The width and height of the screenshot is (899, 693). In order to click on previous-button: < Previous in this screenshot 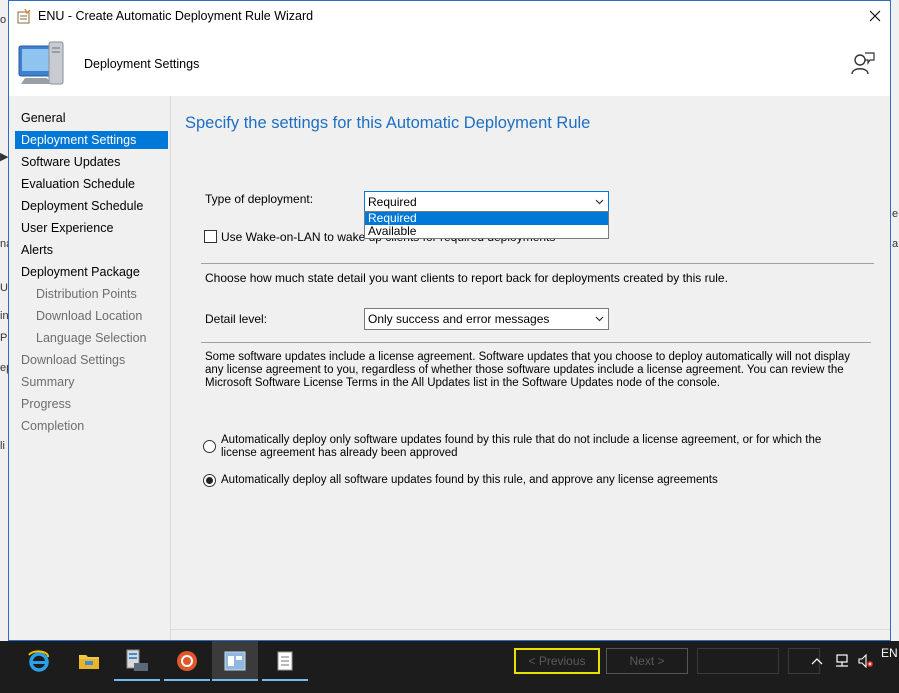, I will do `click(557, 661)`.